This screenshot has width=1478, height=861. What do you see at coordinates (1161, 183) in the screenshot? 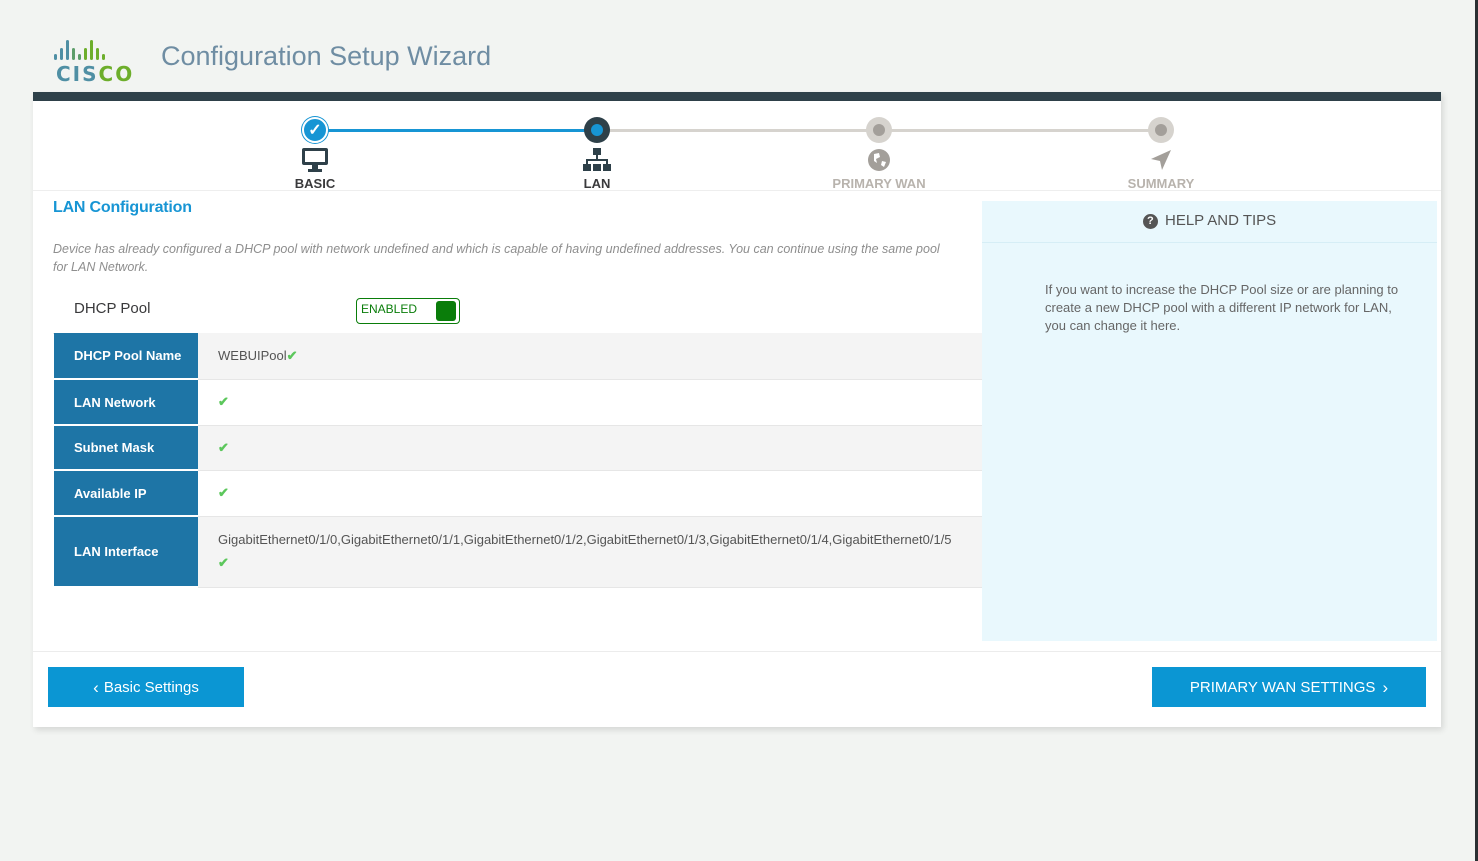
I see `step-label: SUMMARY` at bounding box center [1161, 183].